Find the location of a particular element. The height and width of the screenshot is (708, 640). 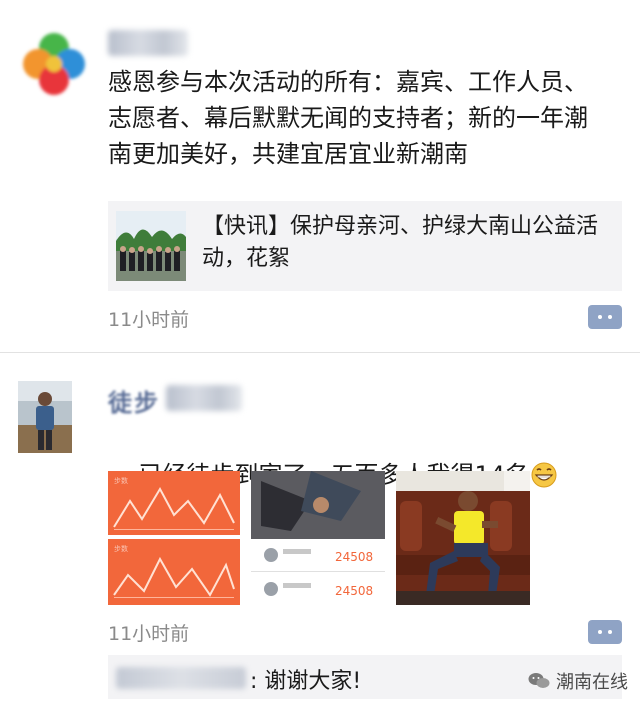

step-chart-photo: 步数 步数 is located at coordinates (174, 538).